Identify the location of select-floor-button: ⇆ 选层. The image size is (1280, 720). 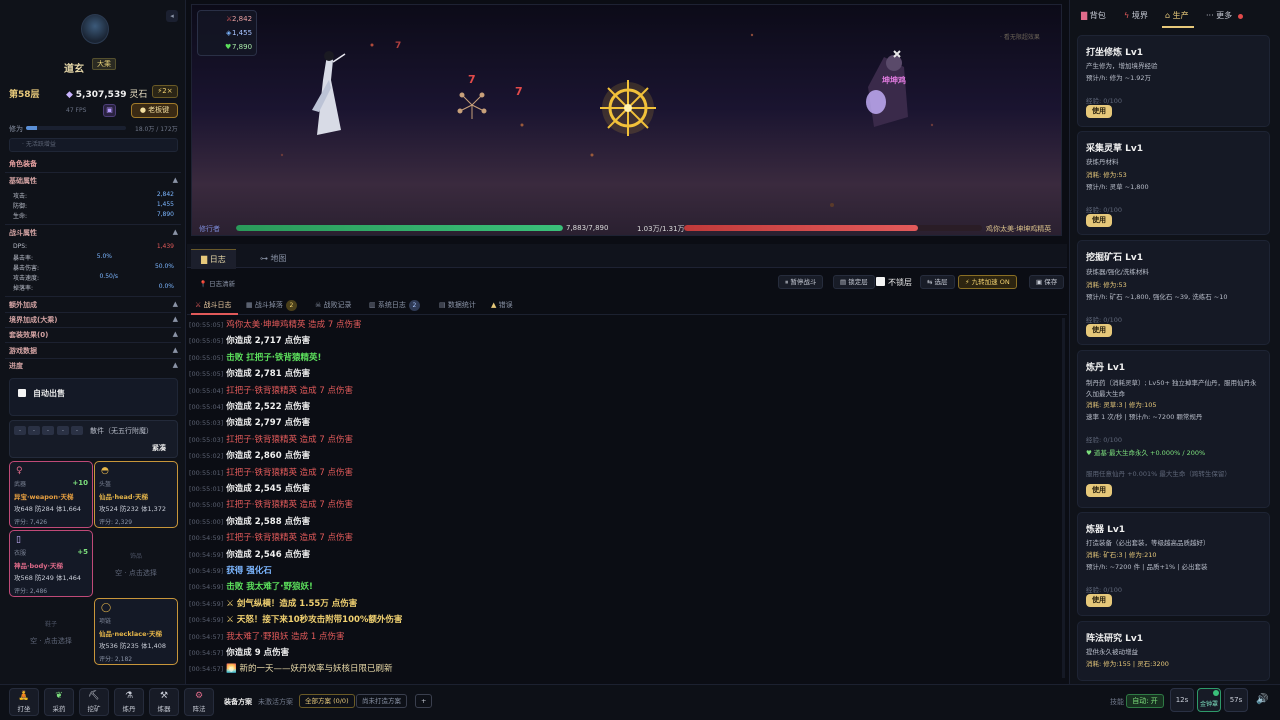
(937, 282).